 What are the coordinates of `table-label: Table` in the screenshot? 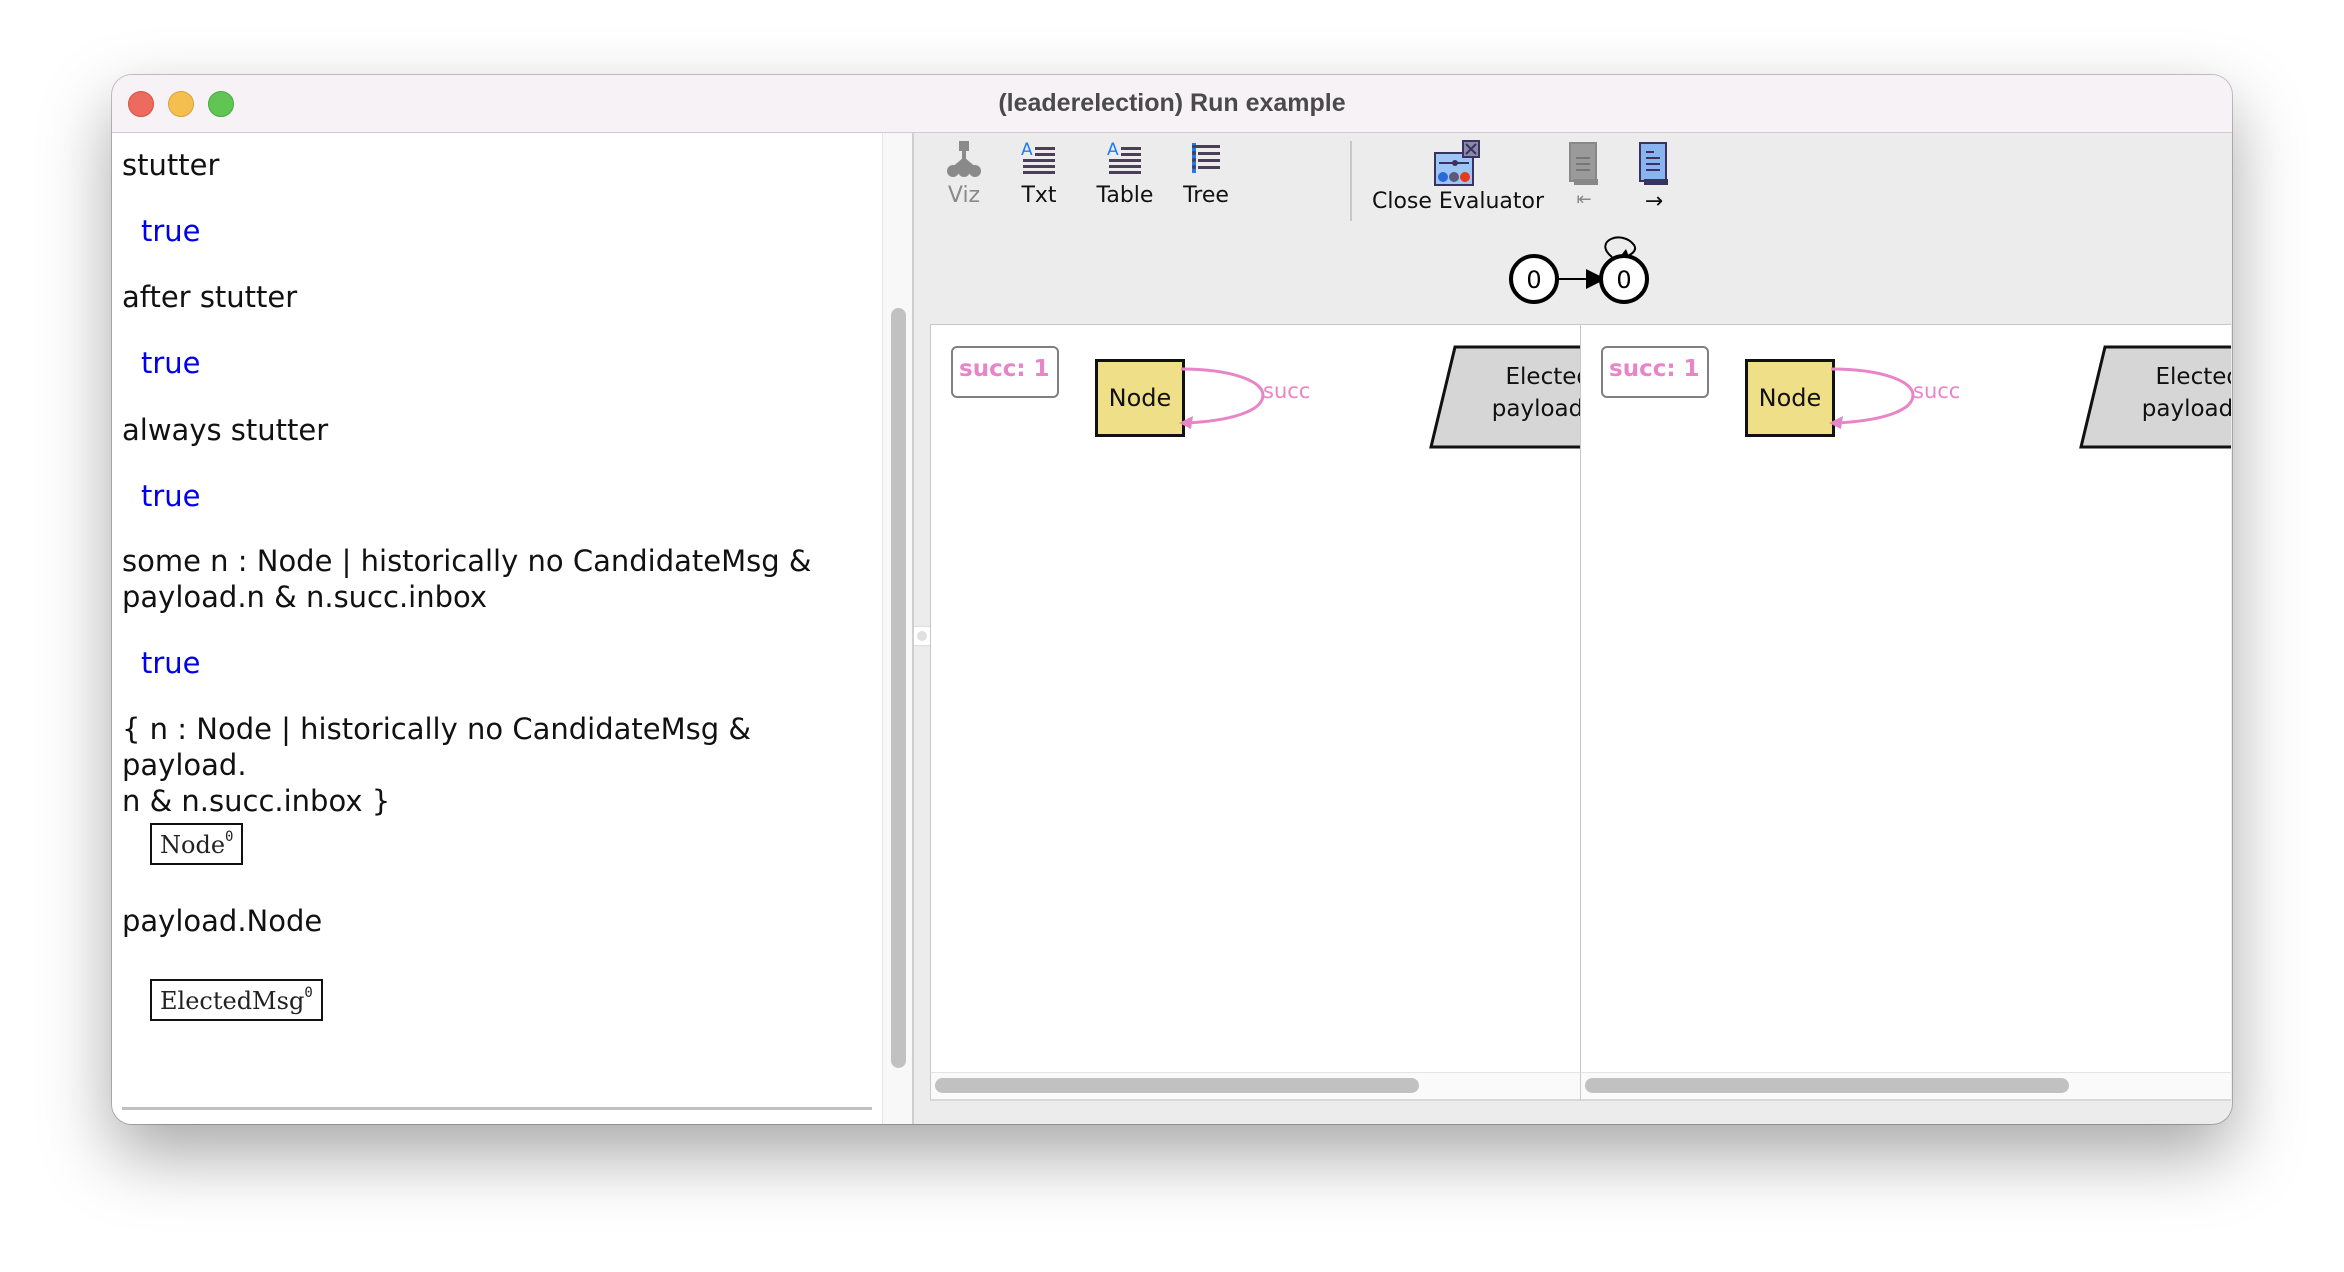 It's located at (1125, 195).